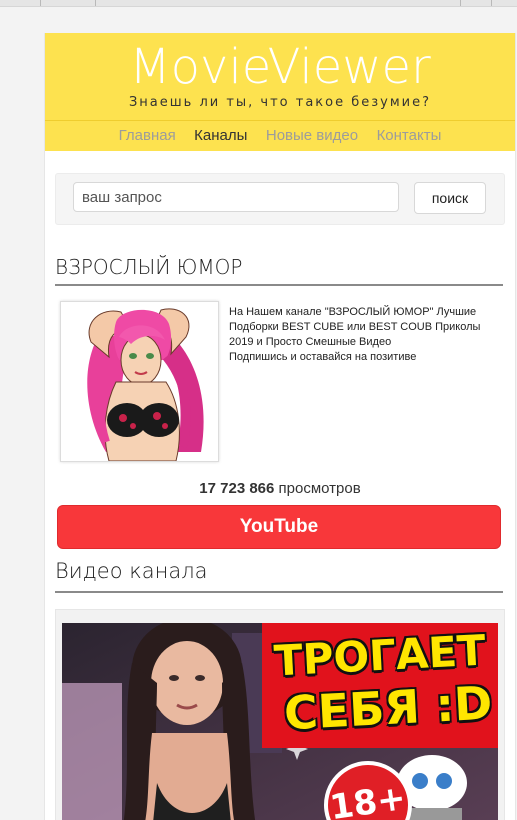 The width and height of the screenshot is (517, 820). Describe the element at coordinates (279, 527) in the screenshot. I see `youtube-button: YouTube` at that location.